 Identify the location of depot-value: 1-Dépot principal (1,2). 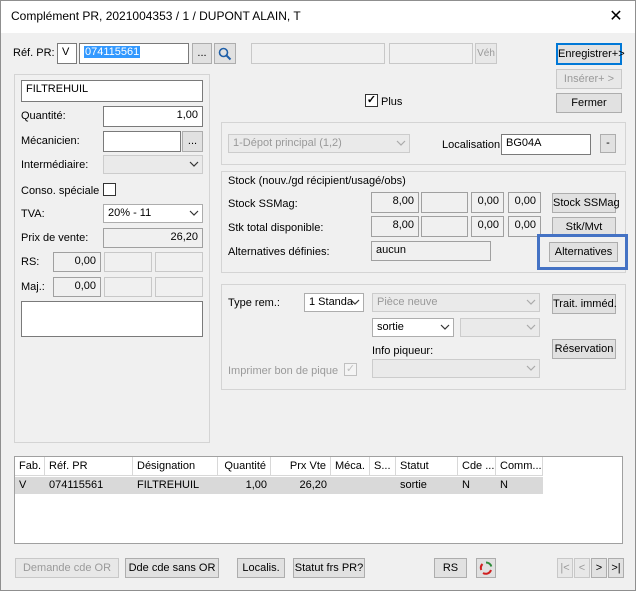
(287, 143).